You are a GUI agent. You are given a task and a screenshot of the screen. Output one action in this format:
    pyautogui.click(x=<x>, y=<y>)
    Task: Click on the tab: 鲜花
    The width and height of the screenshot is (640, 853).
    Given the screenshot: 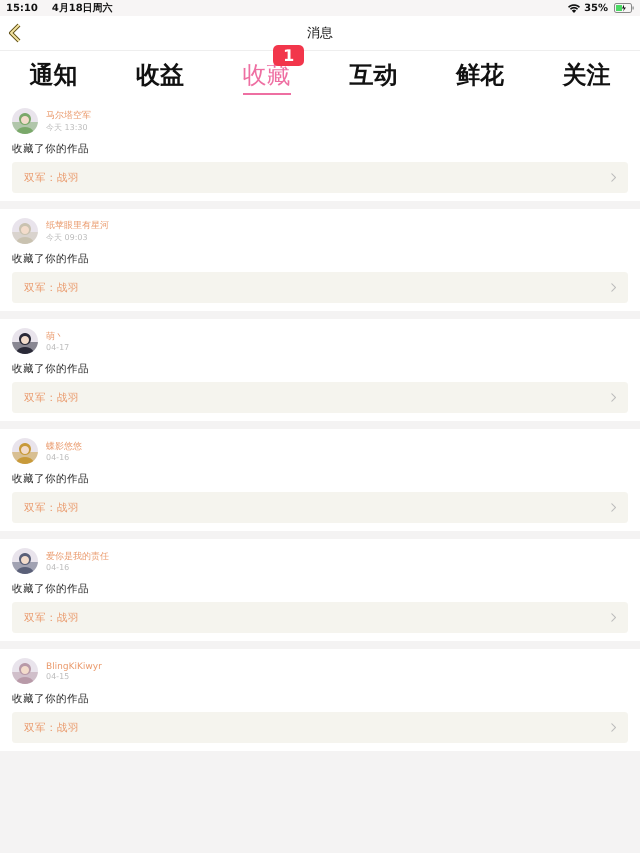 What is the action you would take?
    pyautogui.click(x=480, y=73)
    